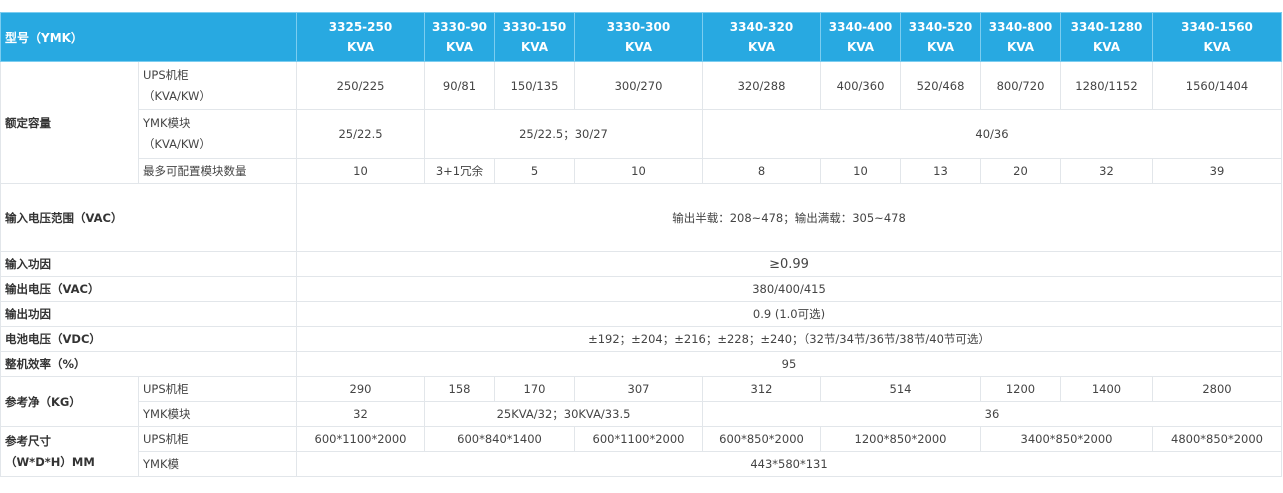 This screenshot has width=1283, height=493. What do you see at coordinates (940, 37) in the screenshot?
I see `model-header-7: 3340-520 KVA` at bounding box center [940, 37].